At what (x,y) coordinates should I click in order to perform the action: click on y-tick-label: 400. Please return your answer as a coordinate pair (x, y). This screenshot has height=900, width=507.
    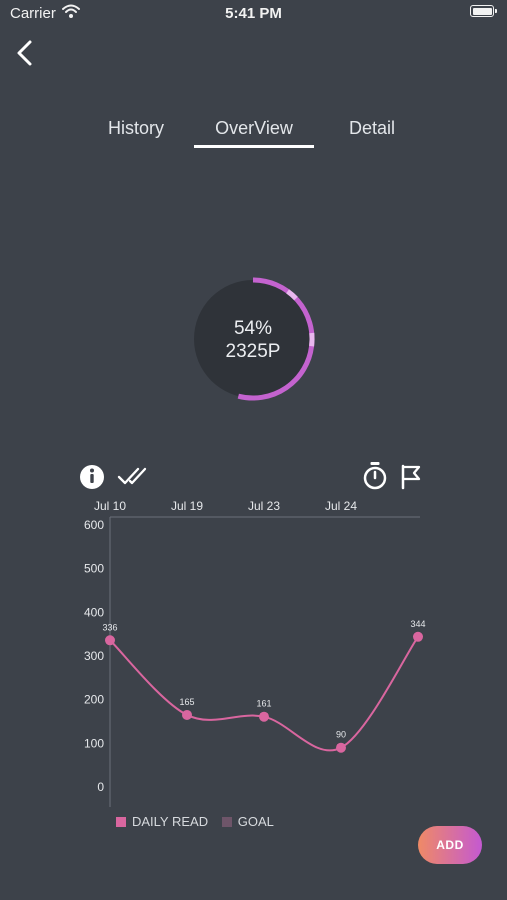
    Looking at the image, I should click on (94, 612).